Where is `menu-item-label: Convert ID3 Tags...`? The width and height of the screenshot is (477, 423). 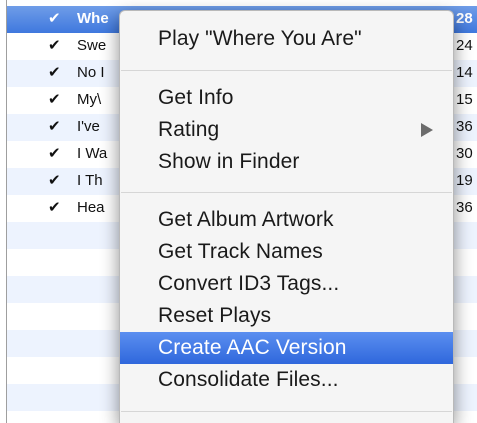
menu-item-label: Convert ID3 Tags... is located at coordinates (249, 283).